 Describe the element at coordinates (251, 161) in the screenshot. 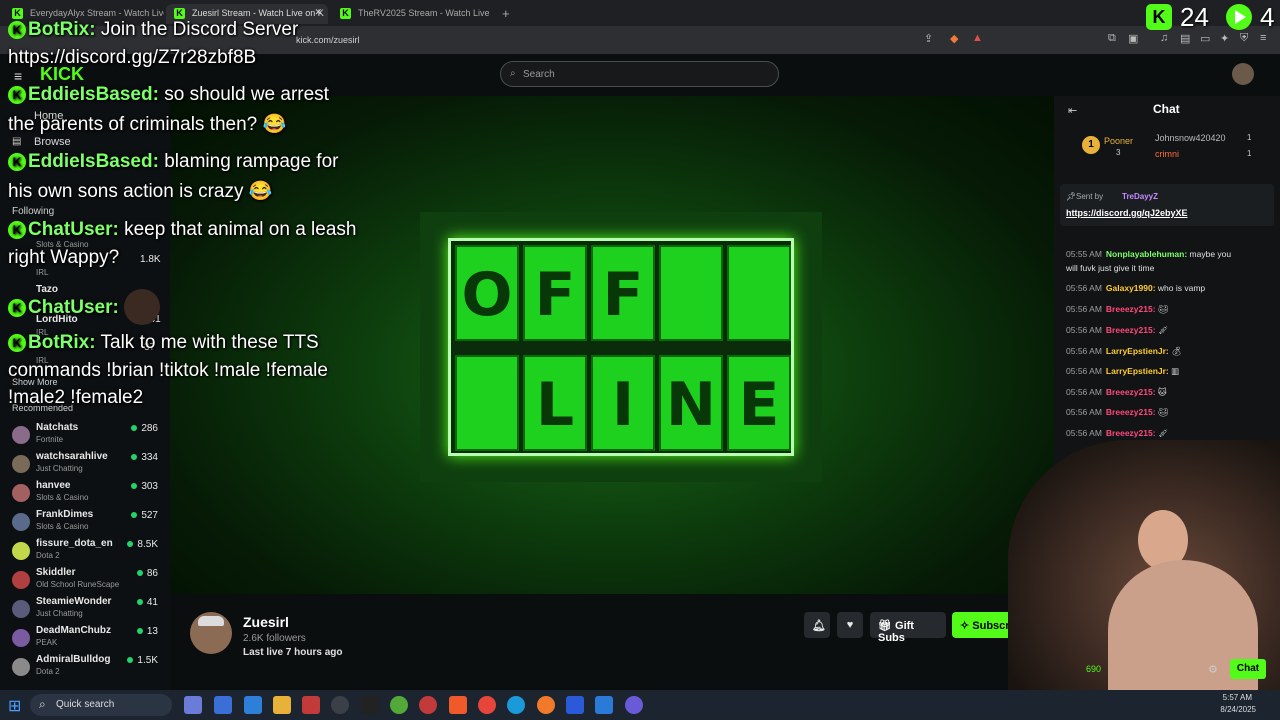

I see `overlay-text: blaming rampage for` at that location.